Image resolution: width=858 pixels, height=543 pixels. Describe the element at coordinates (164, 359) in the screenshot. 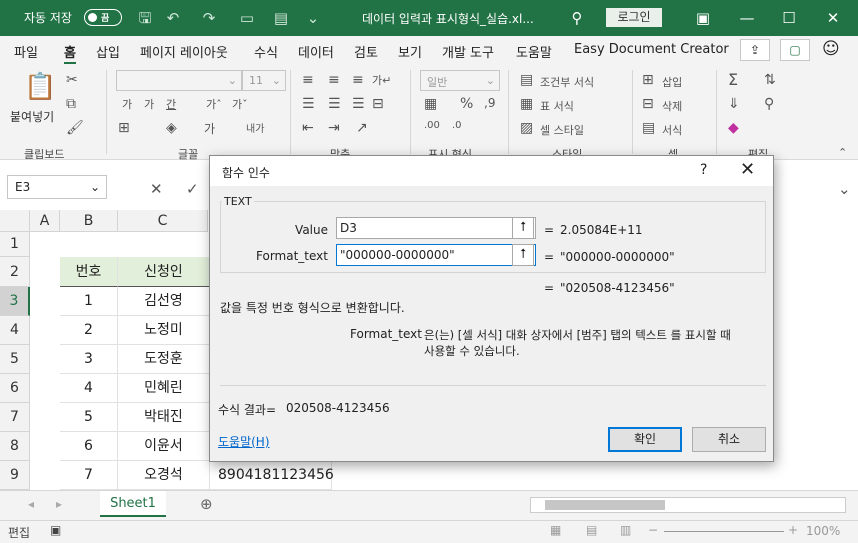

I see `table-cell-name: 도정훈` at that location.